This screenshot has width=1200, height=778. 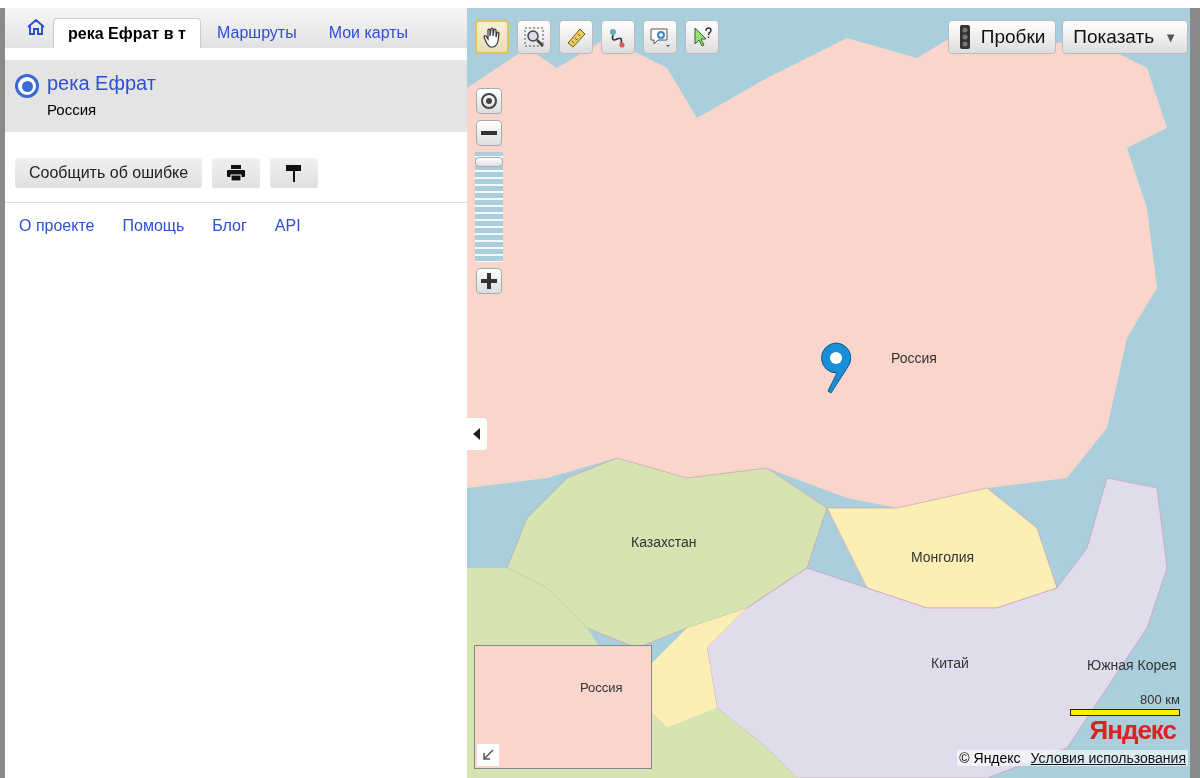 I want to click on search-result: река Ефрат Россия, so click(x=236, y=96).